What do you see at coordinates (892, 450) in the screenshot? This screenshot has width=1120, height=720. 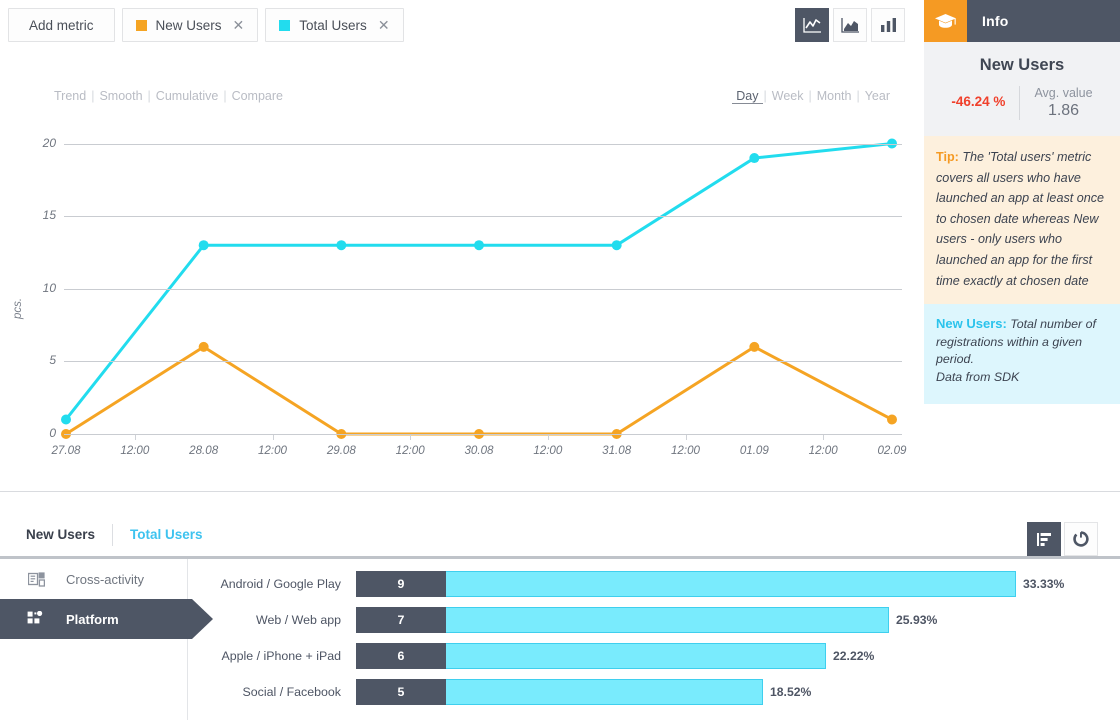 I see `x-axis-tick: 02.09` at bounding box center [892, 450].